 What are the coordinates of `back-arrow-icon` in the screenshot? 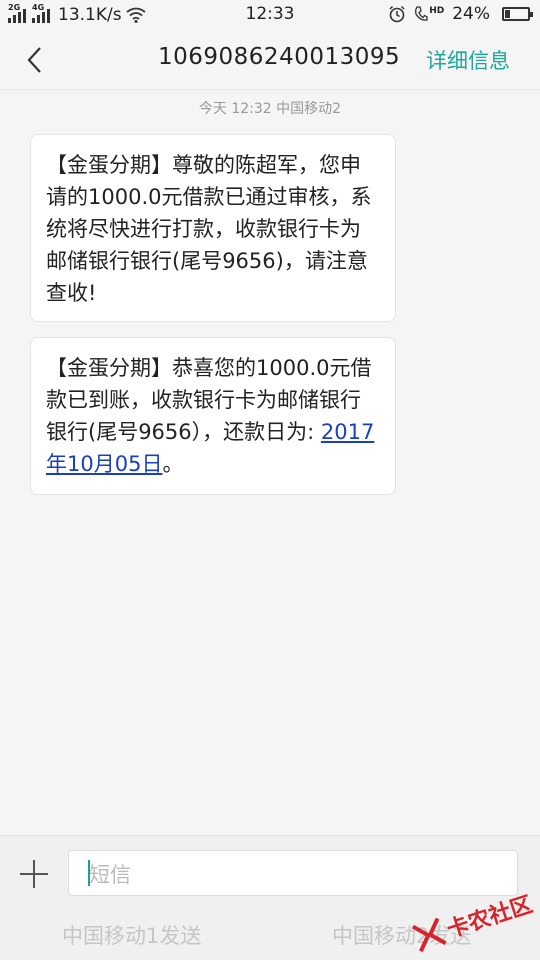 It's located at (37, 60).